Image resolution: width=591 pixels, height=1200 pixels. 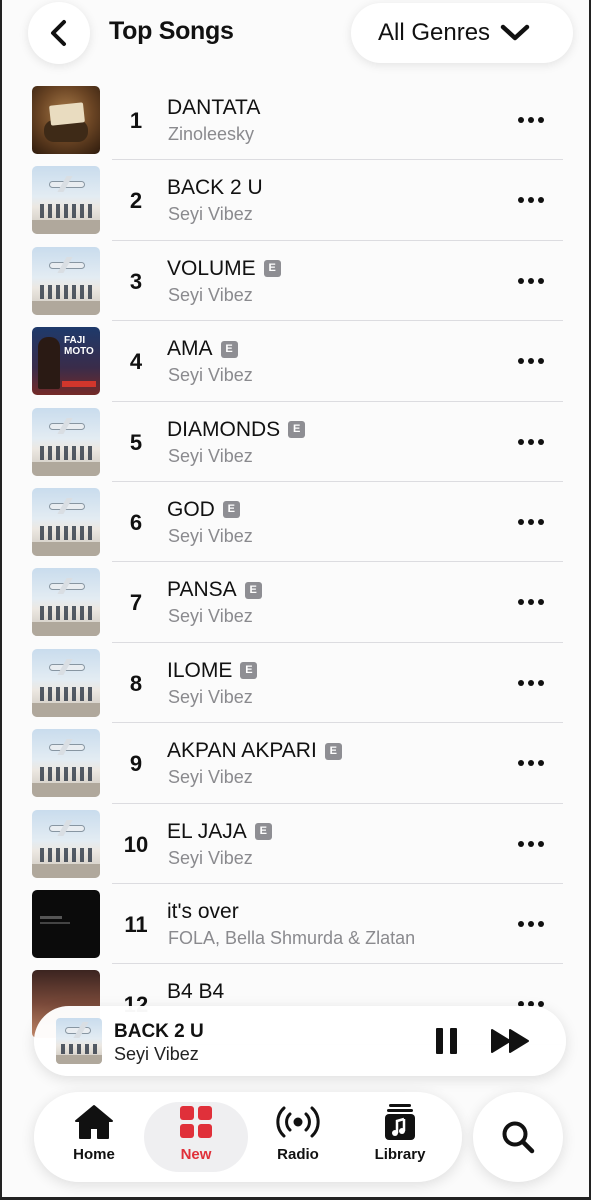 I want to click on song-title: ILOME, so click(x=200, y=670).